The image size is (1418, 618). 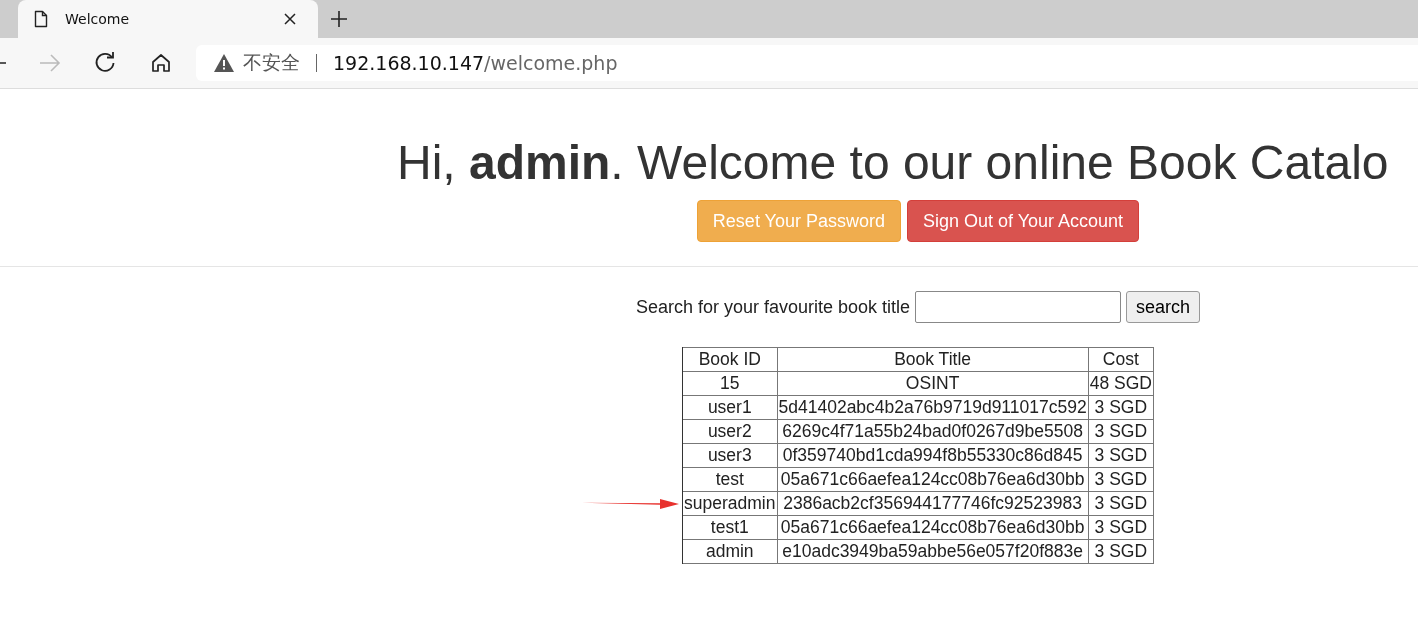 I want to click on table-cell: 0f359740bd1cda994f8b55330c86d845, so click(x=933, y=455).